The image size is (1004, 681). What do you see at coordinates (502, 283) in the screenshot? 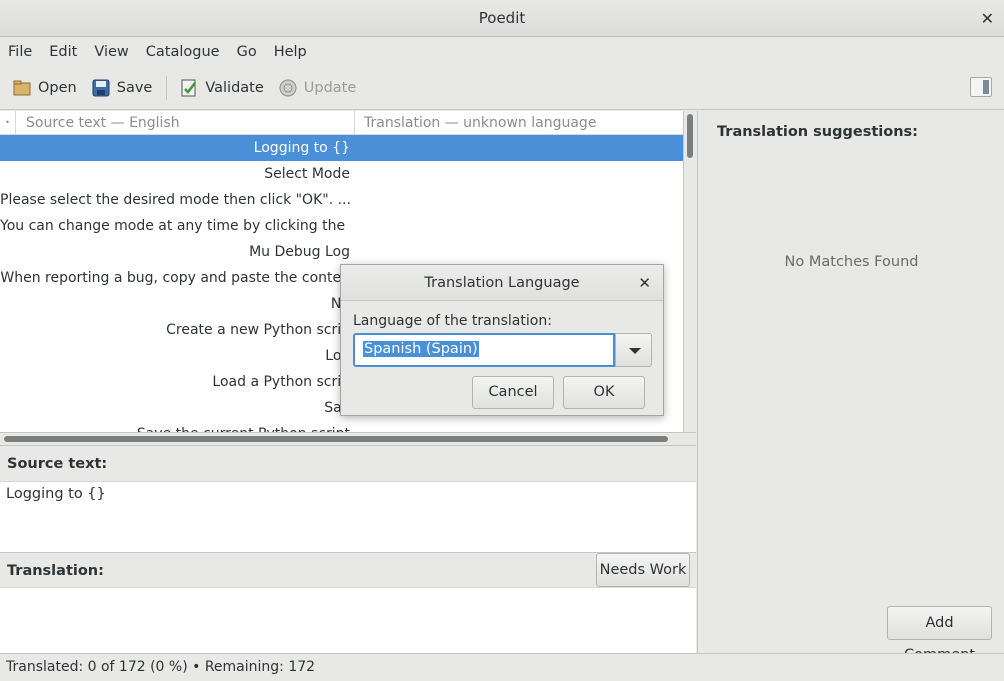
I see `dialog-title: Translation Language` at bounding box center [502, 283].